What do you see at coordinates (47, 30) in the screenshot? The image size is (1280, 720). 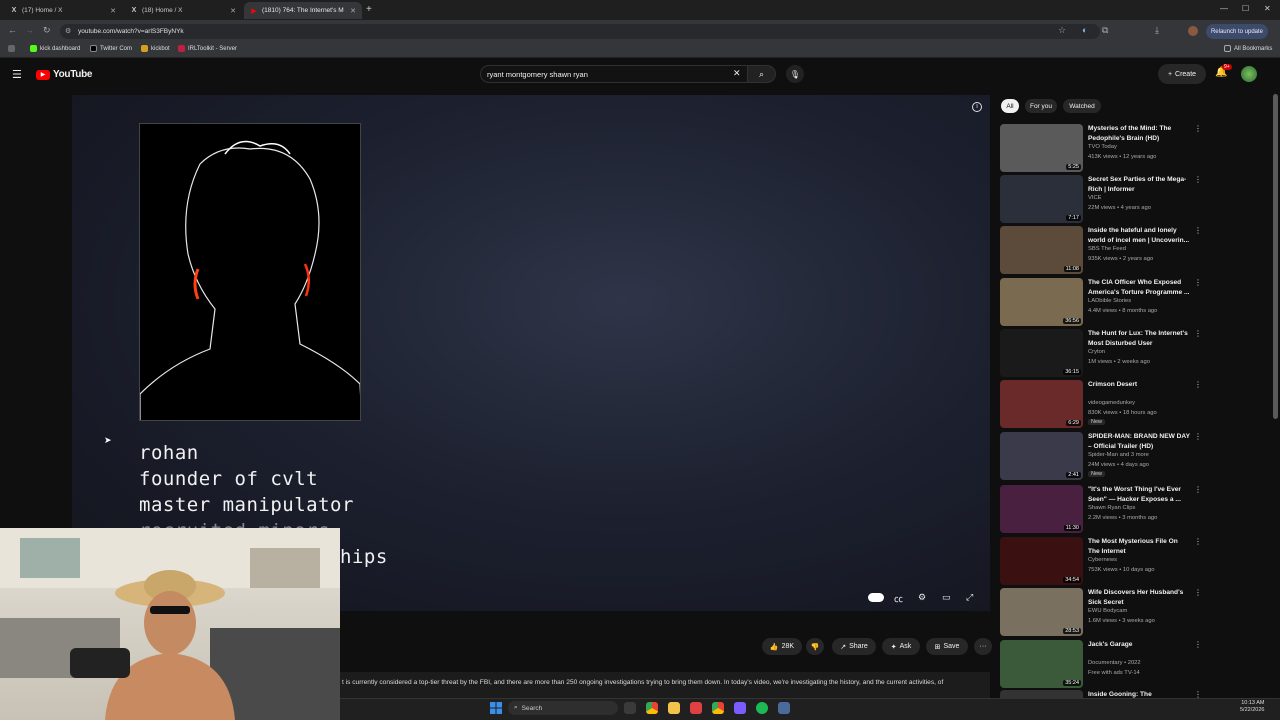 I see `reload-icon: ↻` at bounding box center [47, 30].